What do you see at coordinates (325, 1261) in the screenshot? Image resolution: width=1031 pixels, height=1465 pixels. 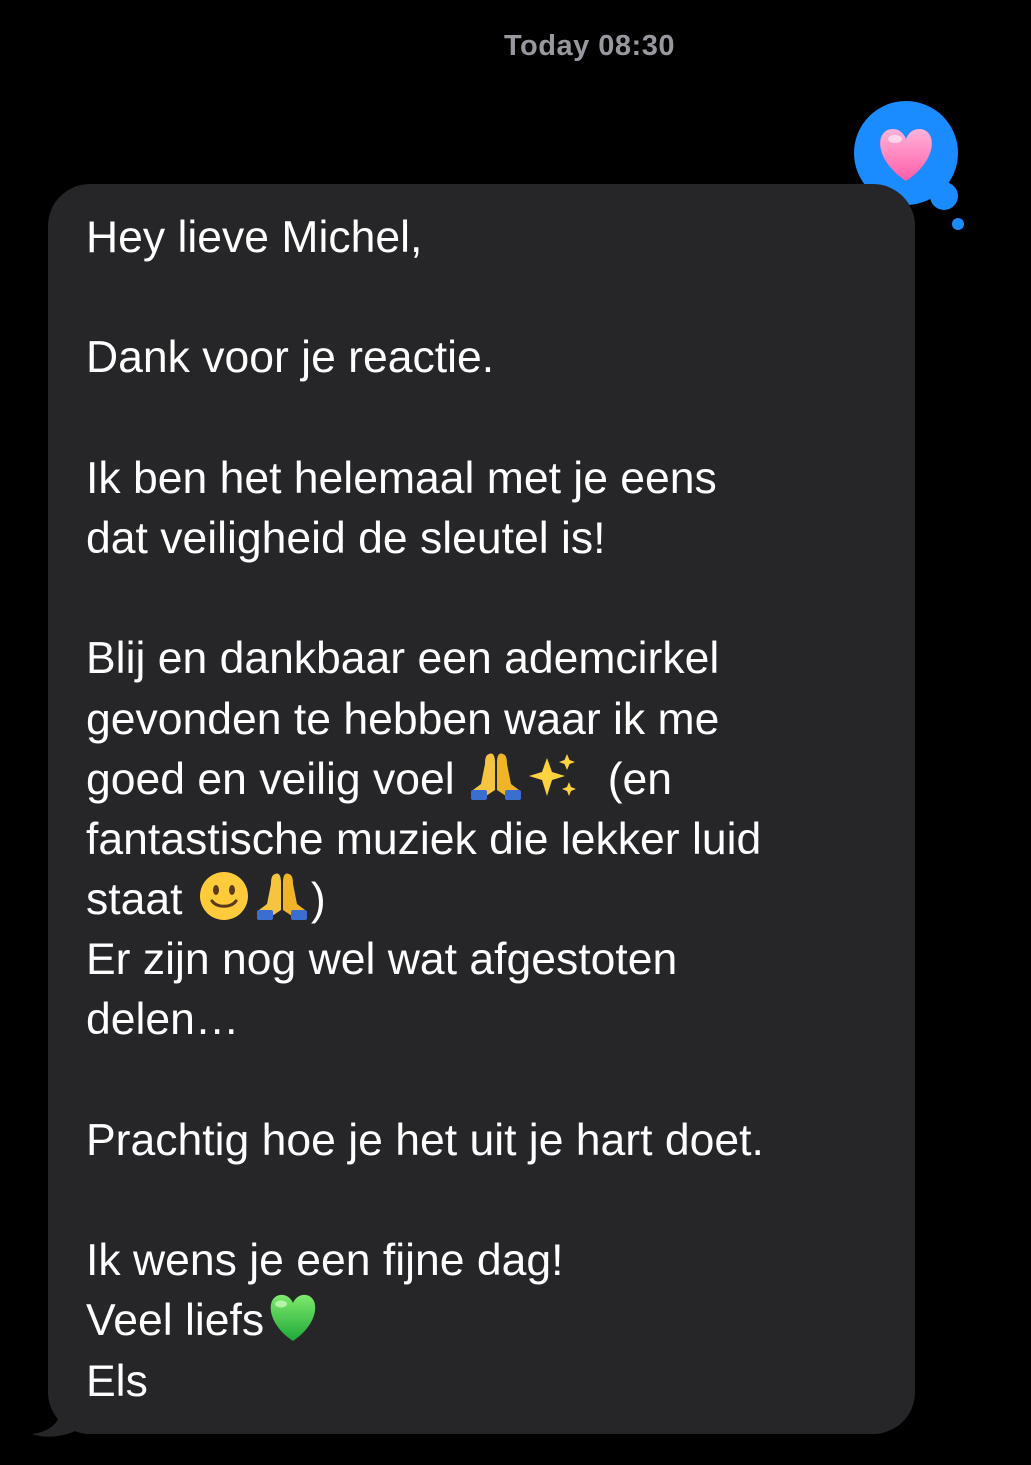 I see `message-line: Ik wens je een fijne dag!` at bounding box center [325, 1261].